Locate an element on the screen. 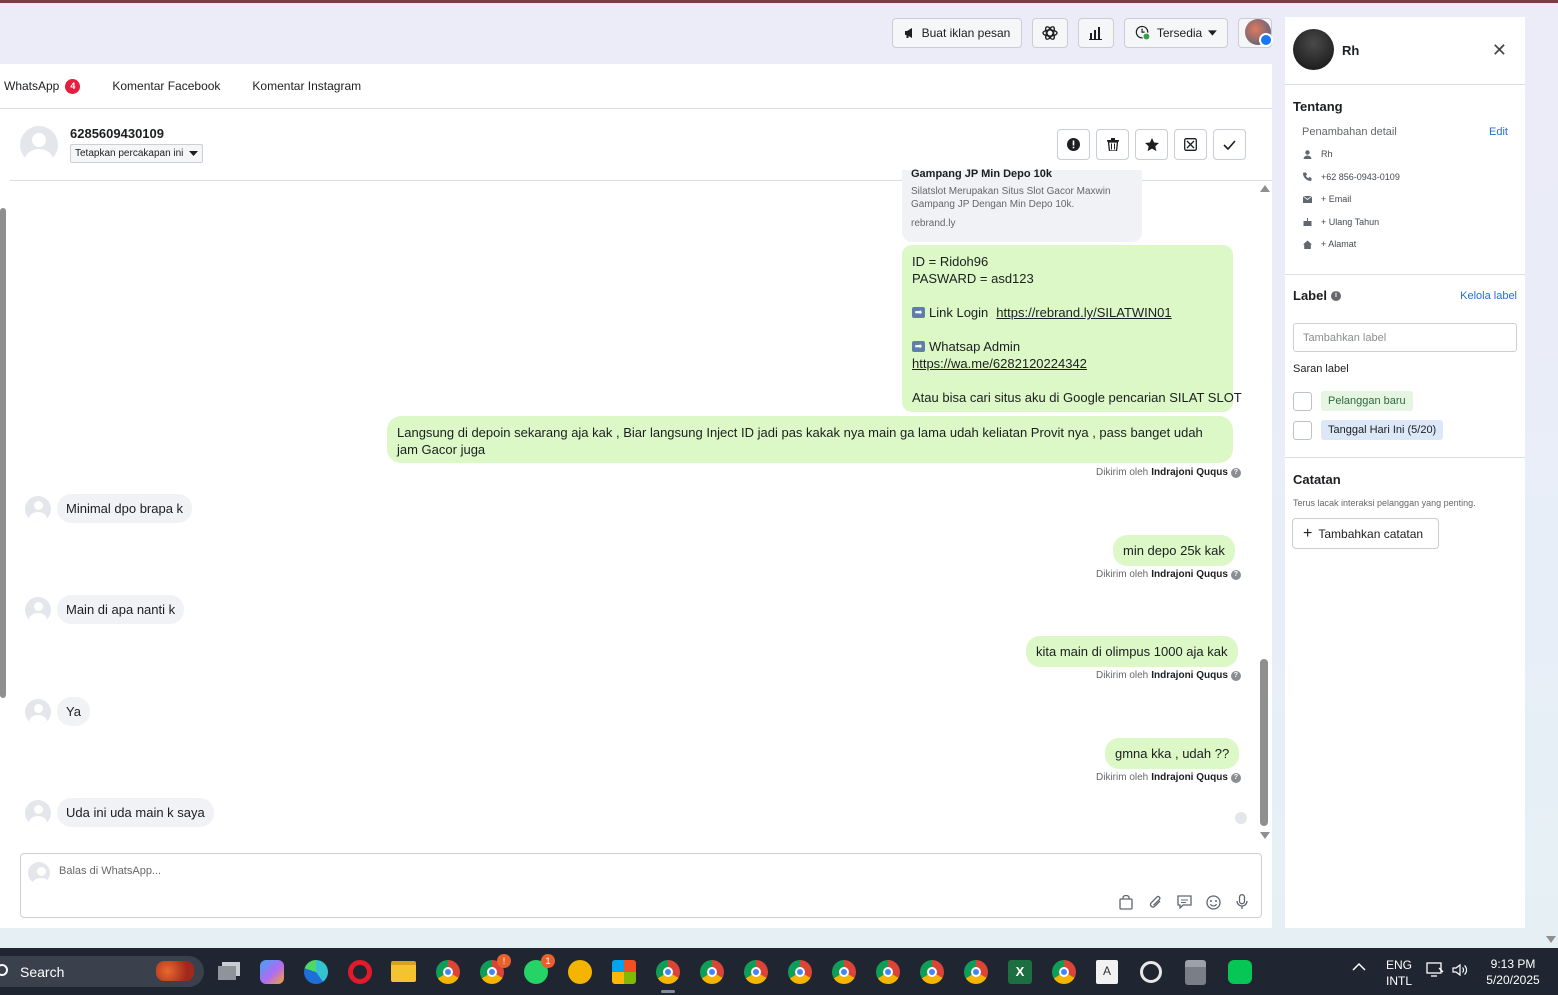  availability-dropdown: Tersedia is located at coordinates (1176, 33).